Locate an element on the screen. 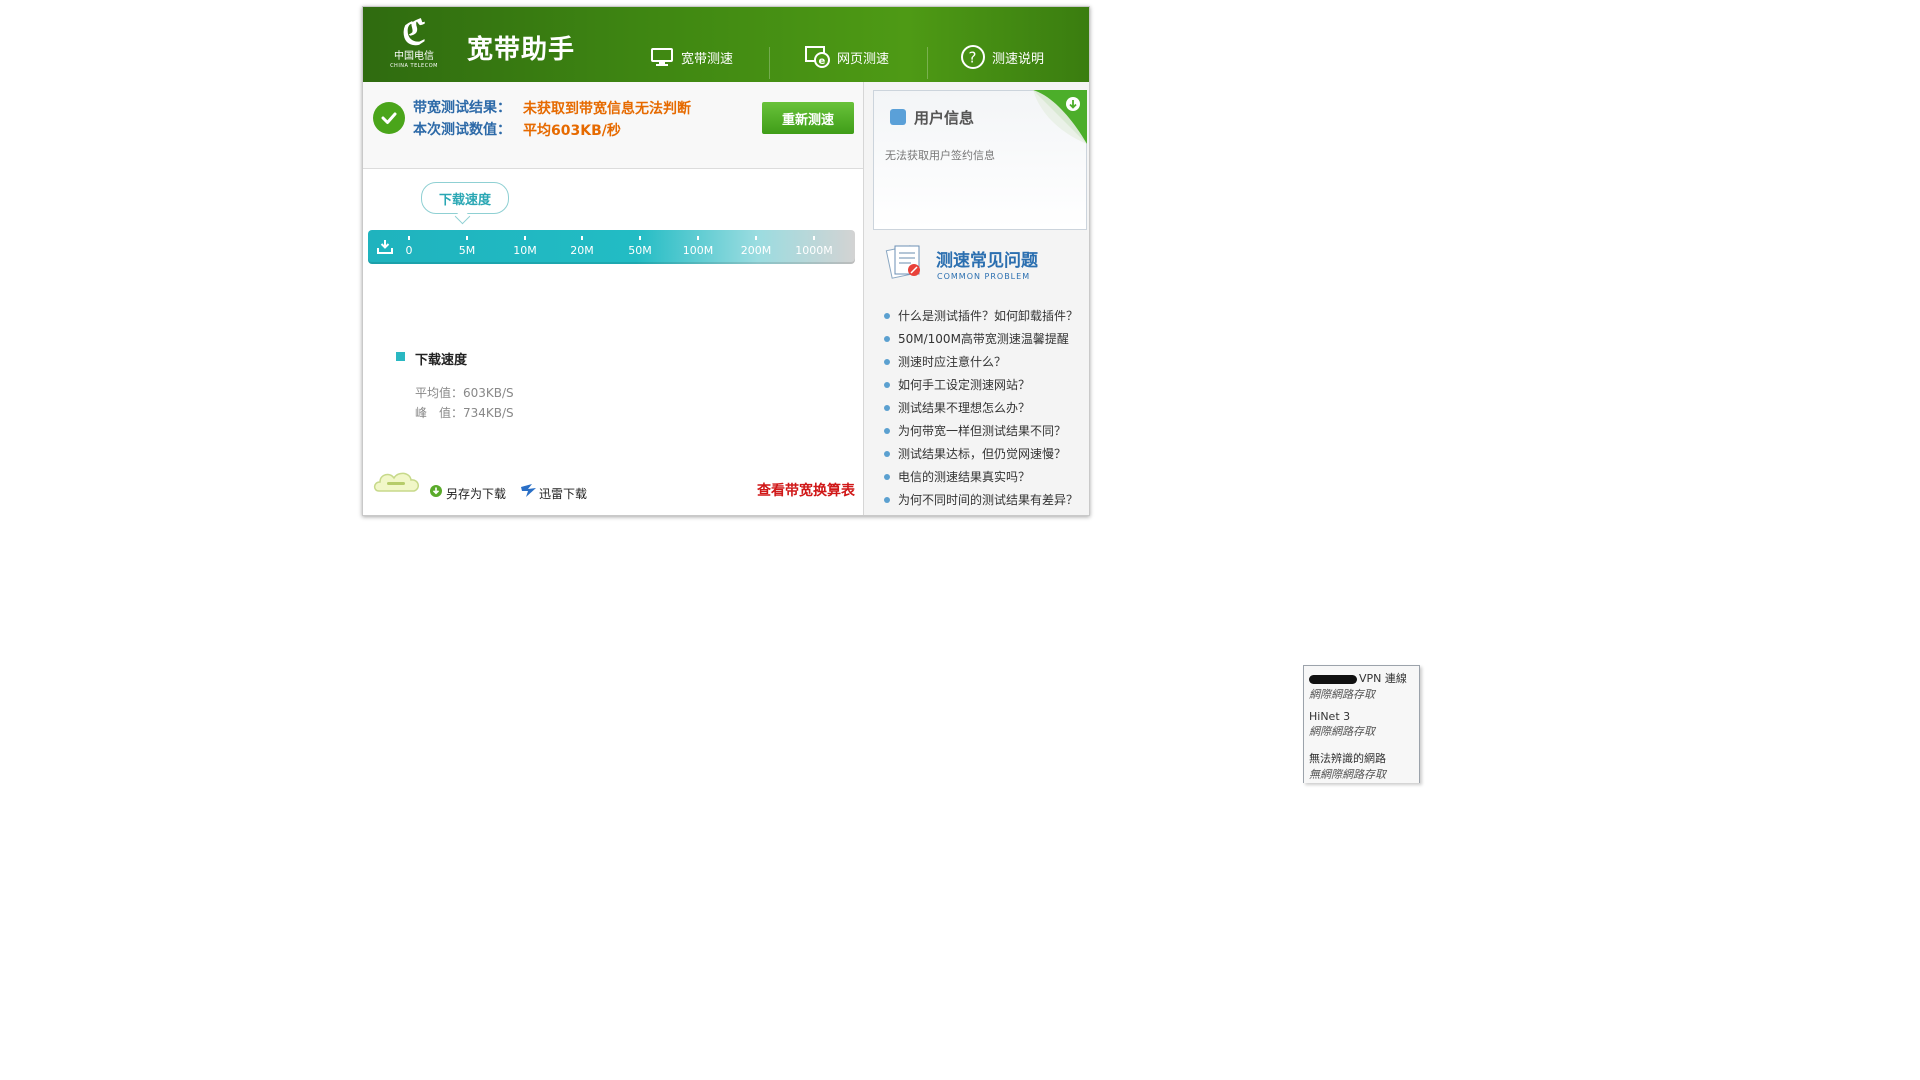 The height and width of the screenshot is (1080, 1920). tick-label: 100M is located at coordinates (698, 250).